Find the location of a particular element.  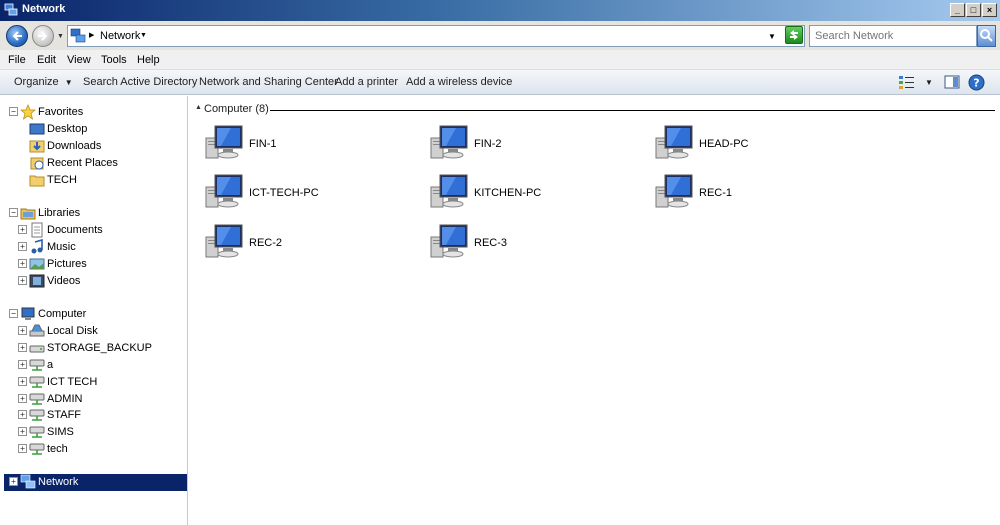

computer-name: REC-2 is located at coordinates (266, 243).